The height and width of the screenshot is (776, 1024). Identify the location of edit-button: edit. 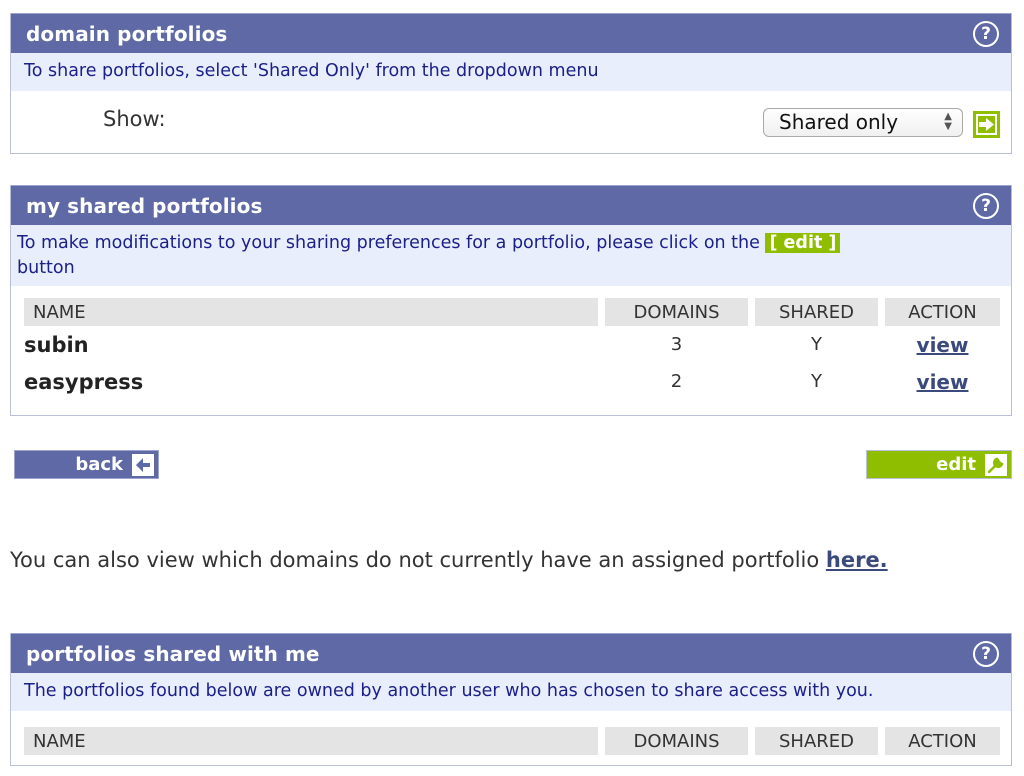
(939, 464).